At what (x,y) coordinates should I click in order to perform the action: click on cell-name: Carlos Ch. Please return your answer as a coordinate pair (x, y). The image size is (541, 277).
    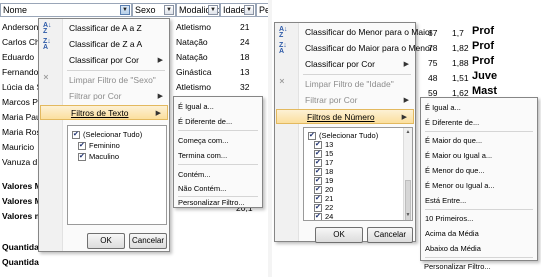
    Looking at the image, I should click on (21, 42).